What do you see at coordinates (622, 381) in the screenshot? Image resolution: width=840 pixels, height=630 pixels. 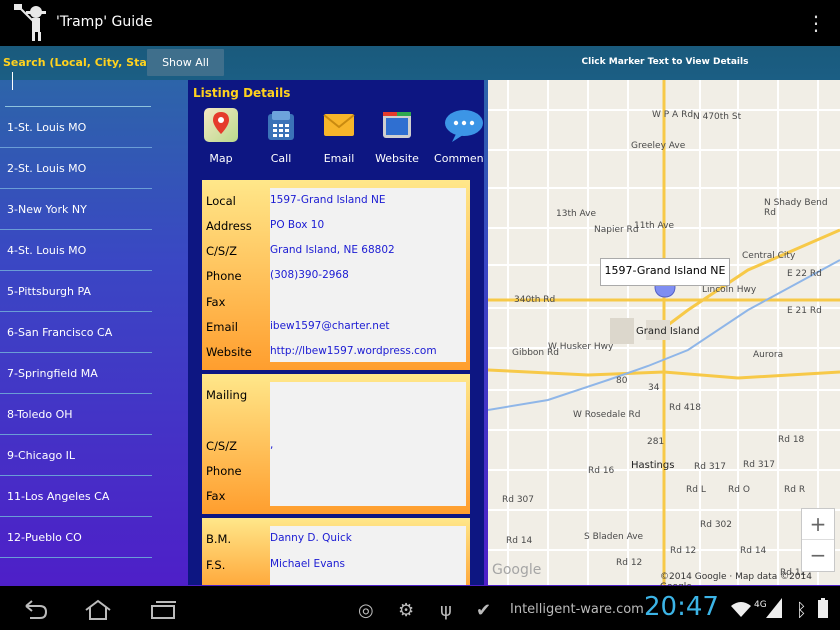 I see `road-label: 80` at bounding box center [622, 381].